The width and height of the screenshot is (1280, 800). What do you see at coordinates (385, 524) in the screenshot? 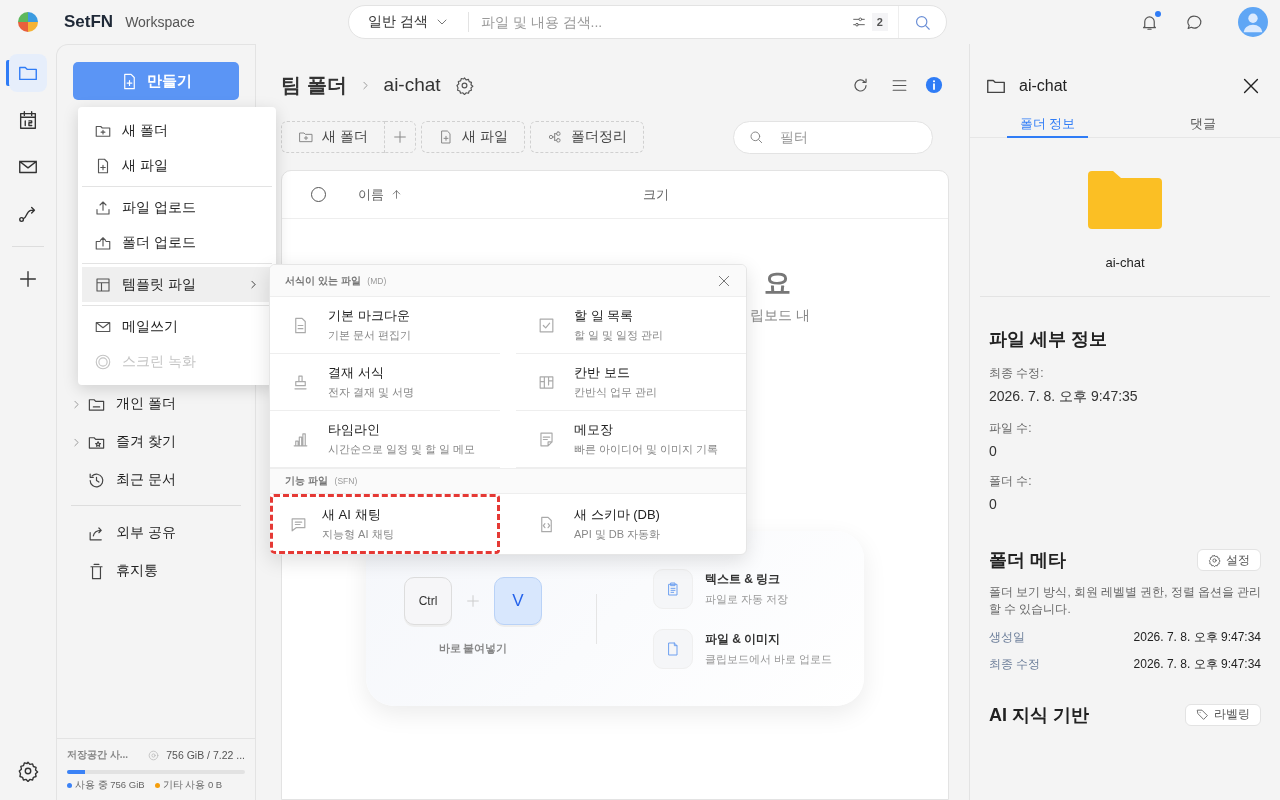
I see `template-item: 새 AI 채팅 지능형 AI 채팅` at bounding box center [385, 524].